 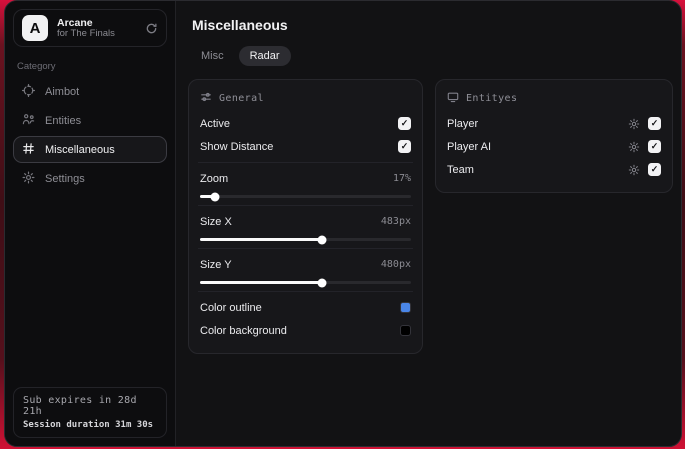 I want to click on entity-row-player: Player, so click(x=554, y=123).